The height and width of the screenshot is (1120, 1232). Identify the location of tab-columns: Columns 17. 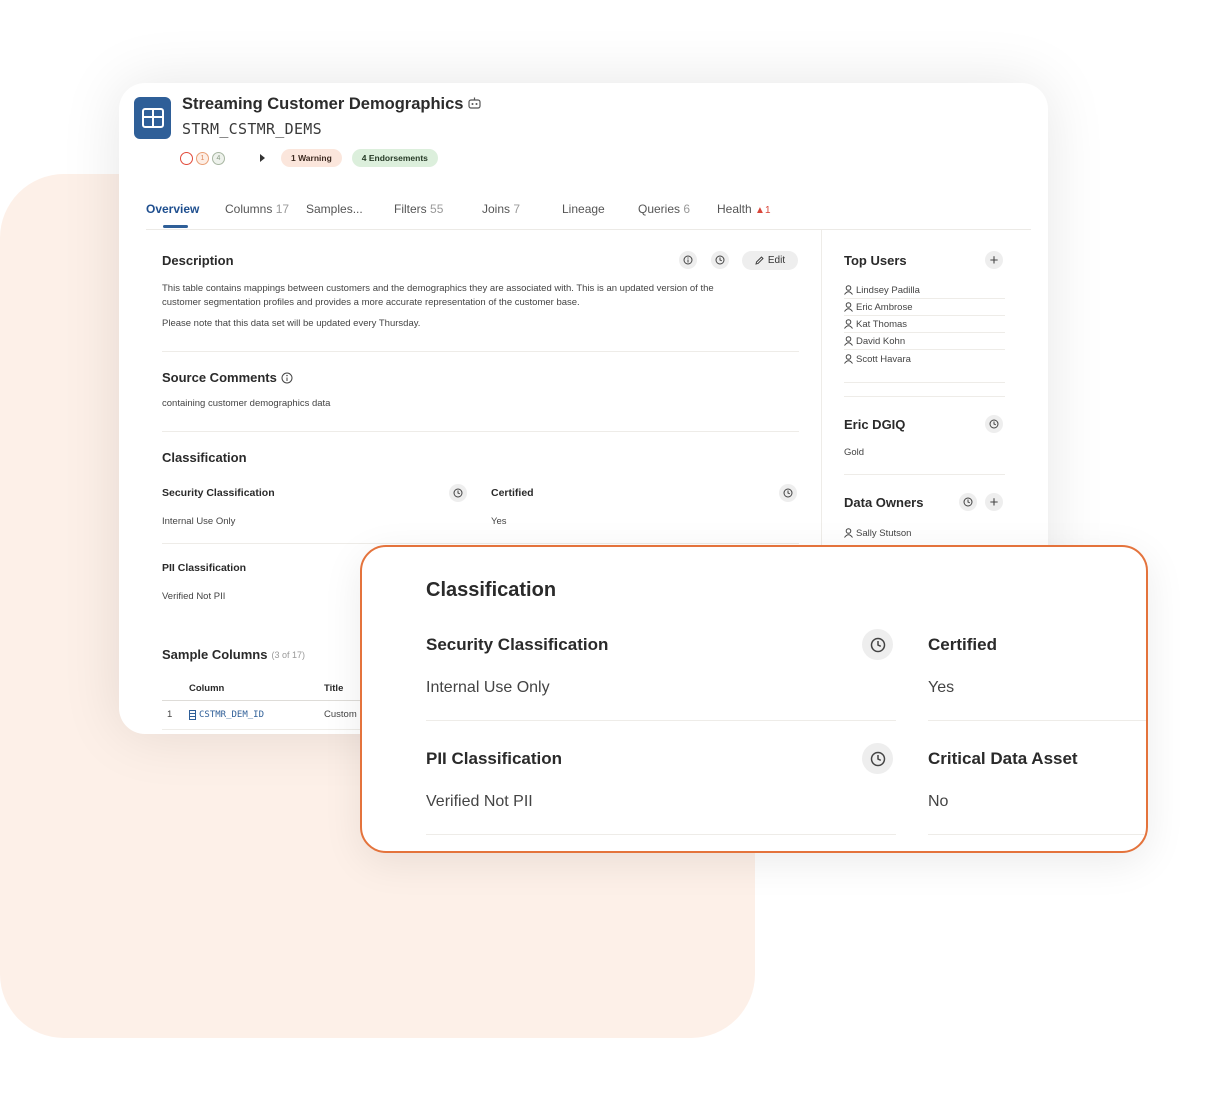
(257, 209).